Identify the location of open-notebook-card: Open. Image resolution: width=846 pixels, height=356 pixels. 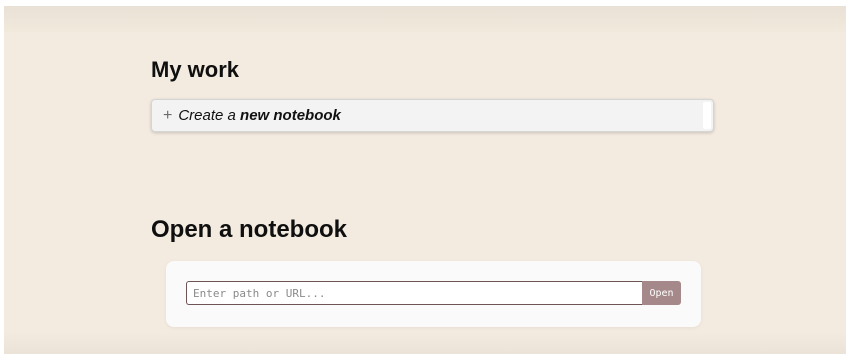
(433, 294).